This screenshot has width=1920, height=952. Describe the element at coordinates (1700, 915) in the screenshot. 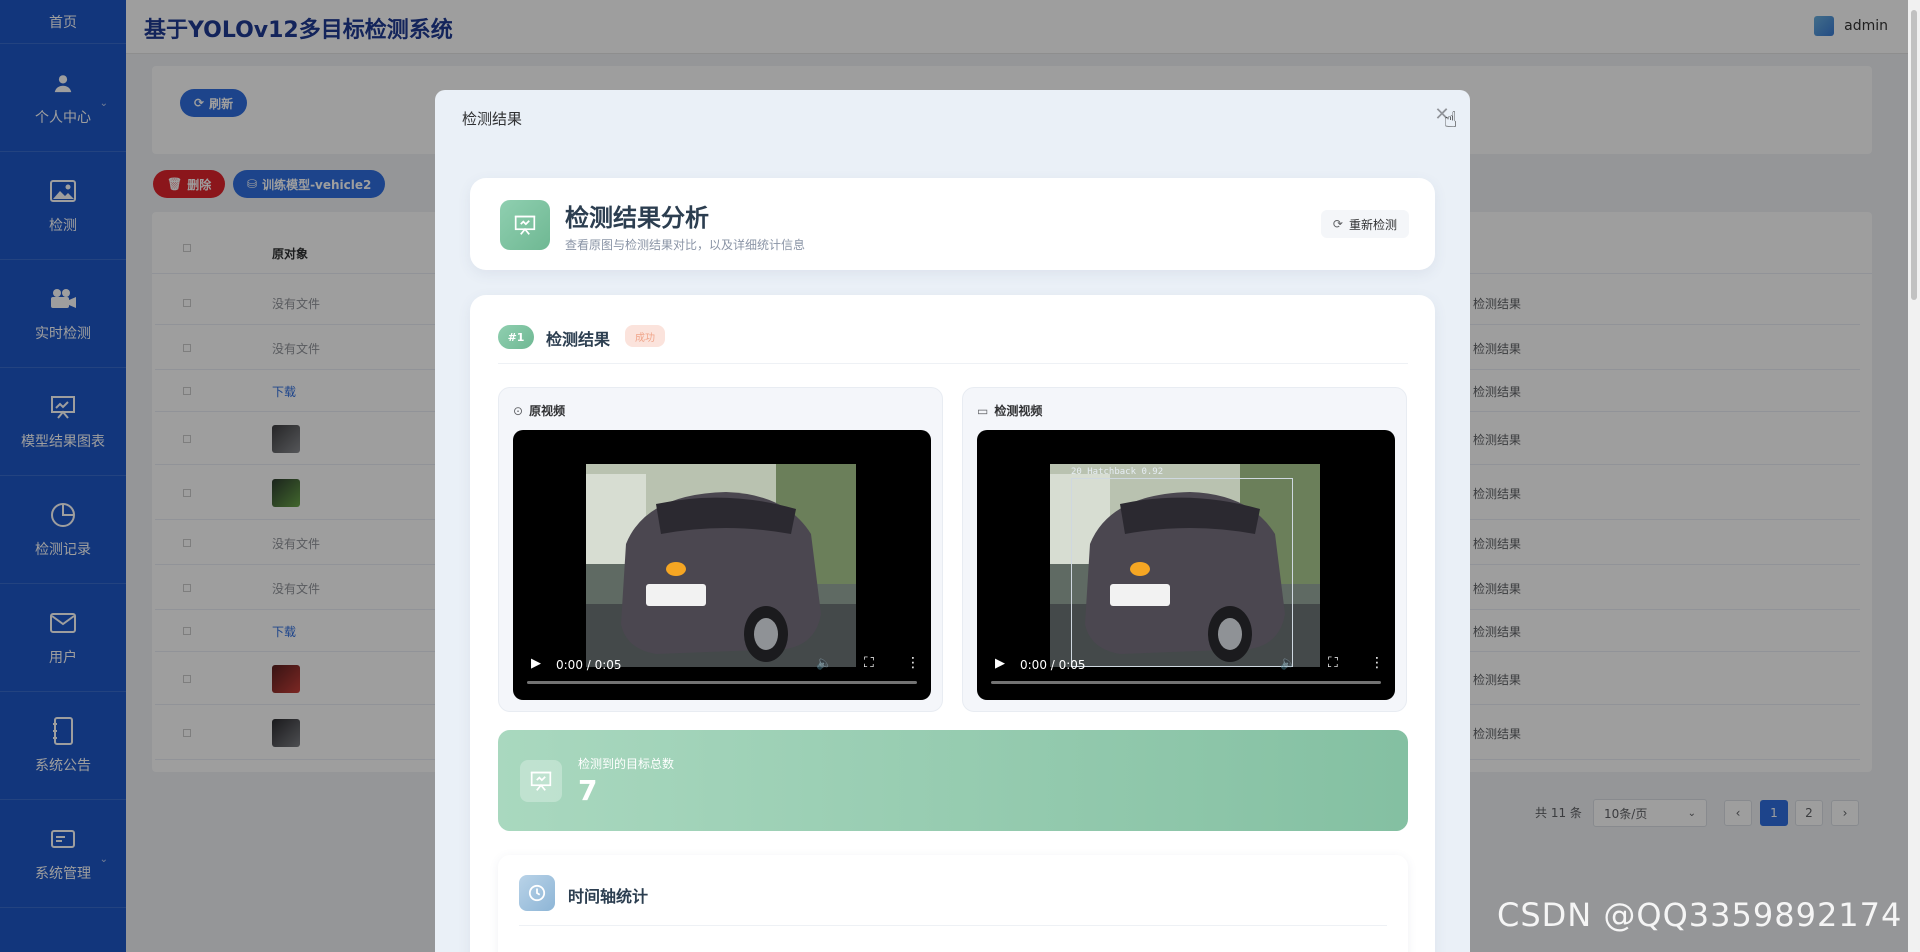

I see `watermark: CSDN @QQ3359892174` at that location.